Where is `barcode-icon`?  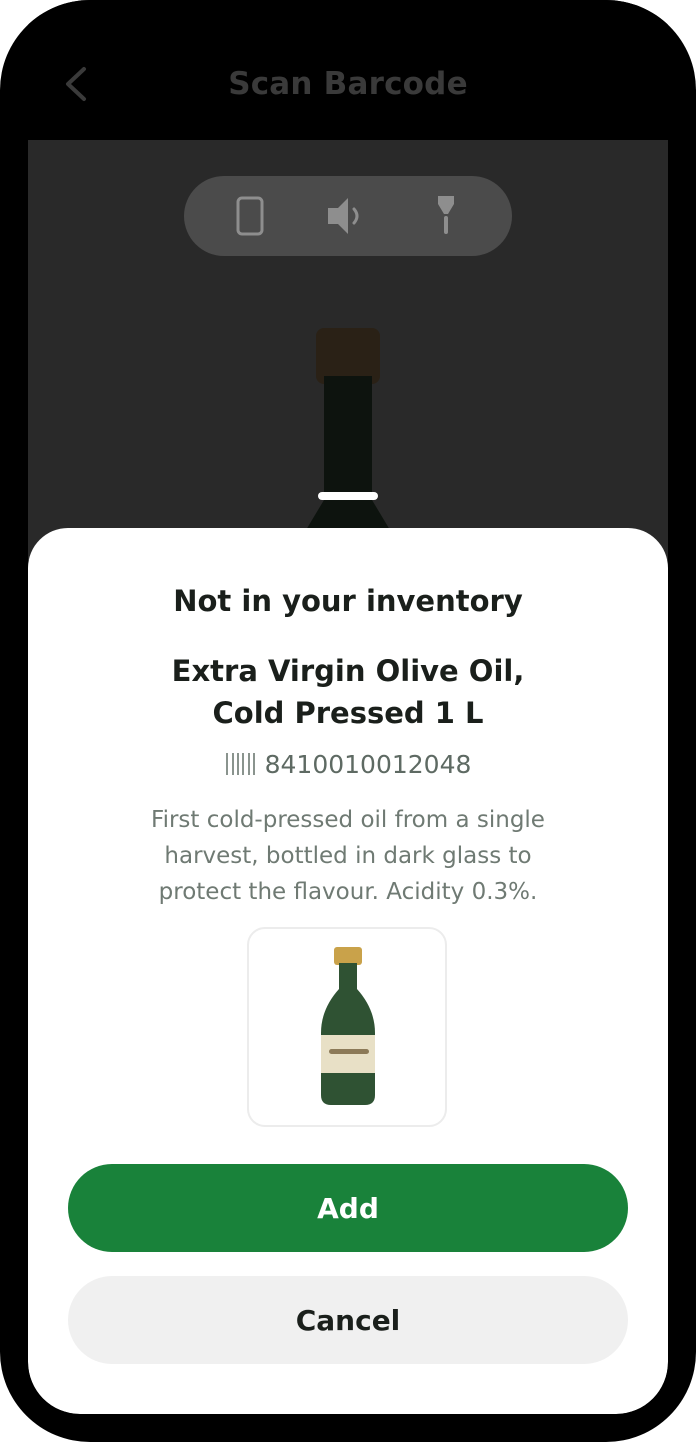
barcode-icon is located at coordinates (240, 764).